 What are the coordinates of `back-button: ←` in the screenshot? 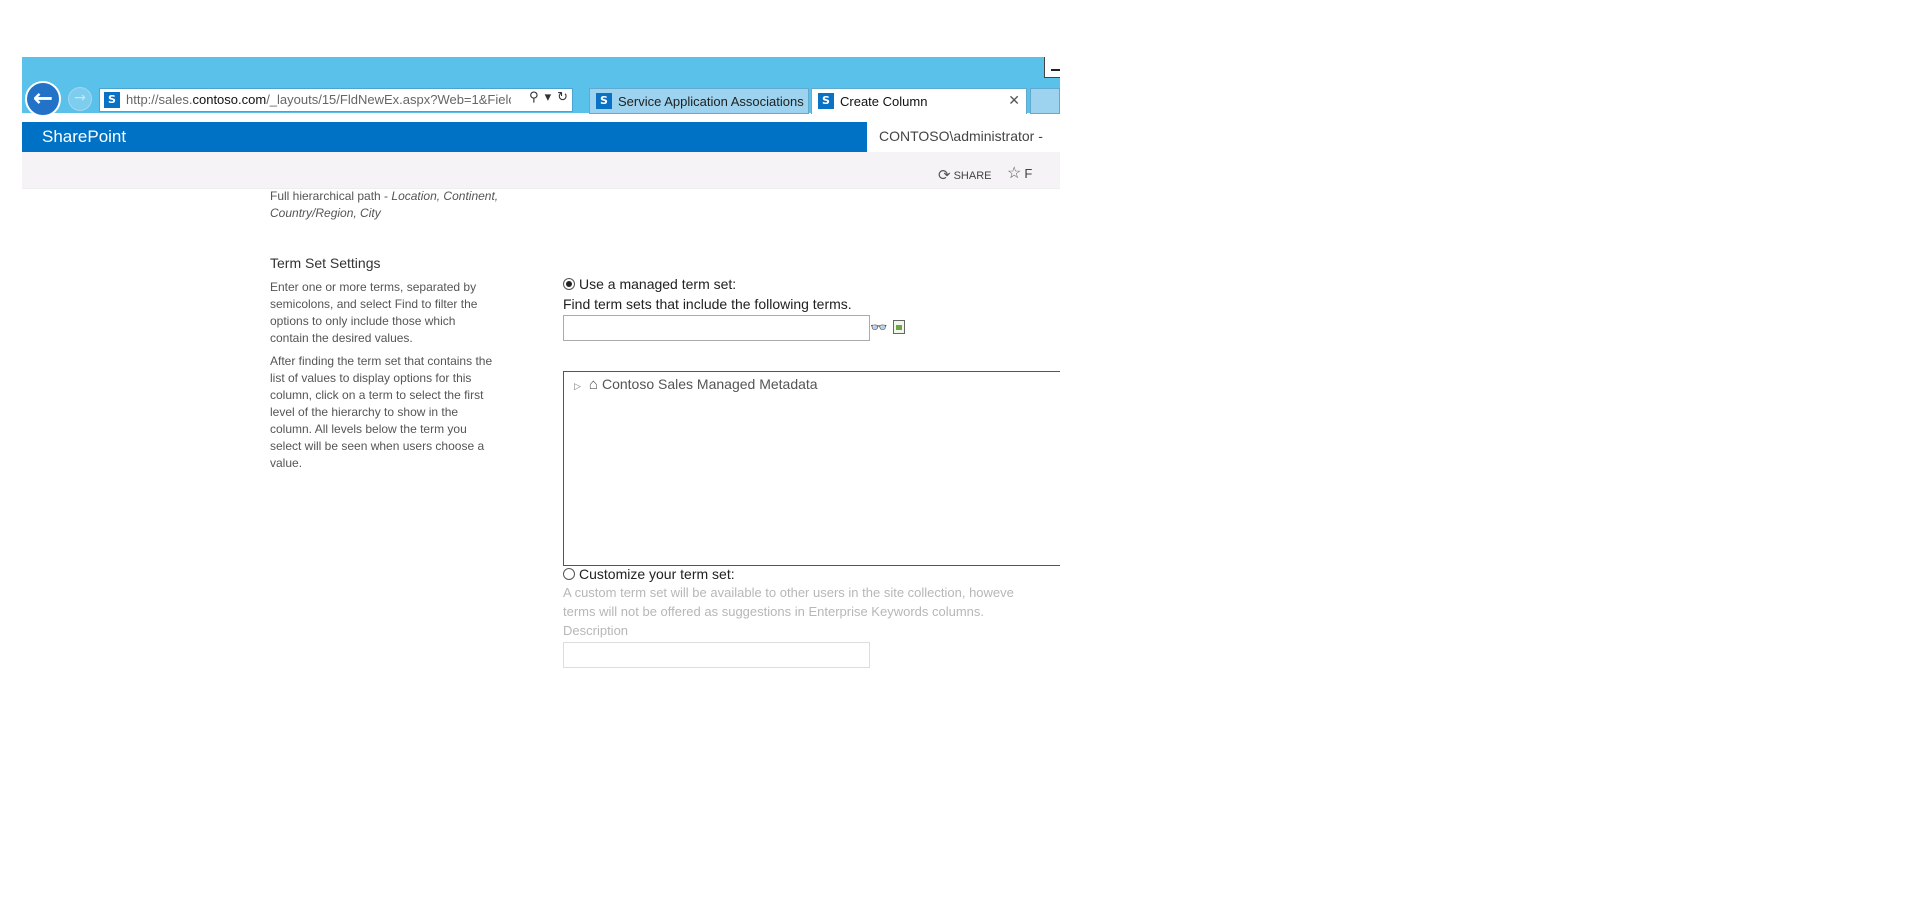 It's located at (43, 99).